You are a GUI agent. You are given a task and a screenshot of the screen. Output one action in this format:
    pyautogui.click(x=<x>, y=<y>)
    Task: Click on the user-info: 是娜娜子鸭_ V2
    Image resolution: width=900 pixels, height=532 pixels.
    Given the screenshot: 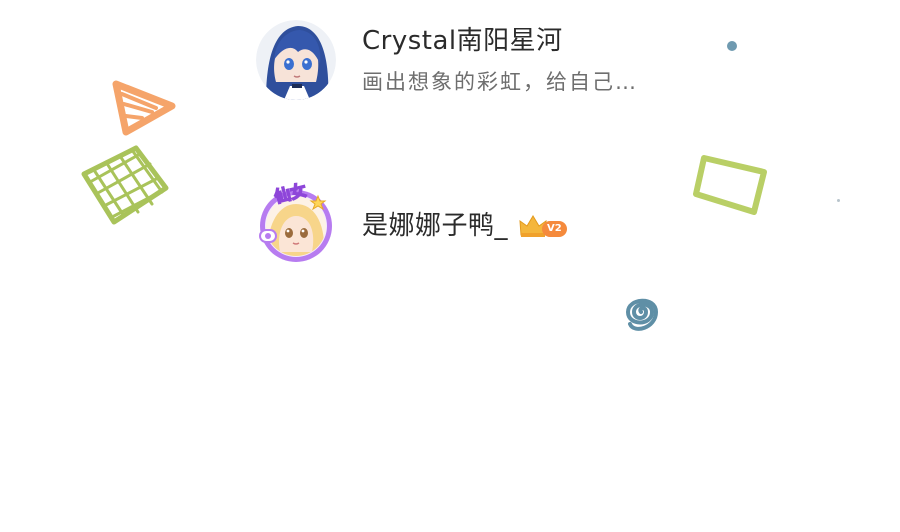 What is the action you would take?
    pyautogui.click(x=464, y=226)
    